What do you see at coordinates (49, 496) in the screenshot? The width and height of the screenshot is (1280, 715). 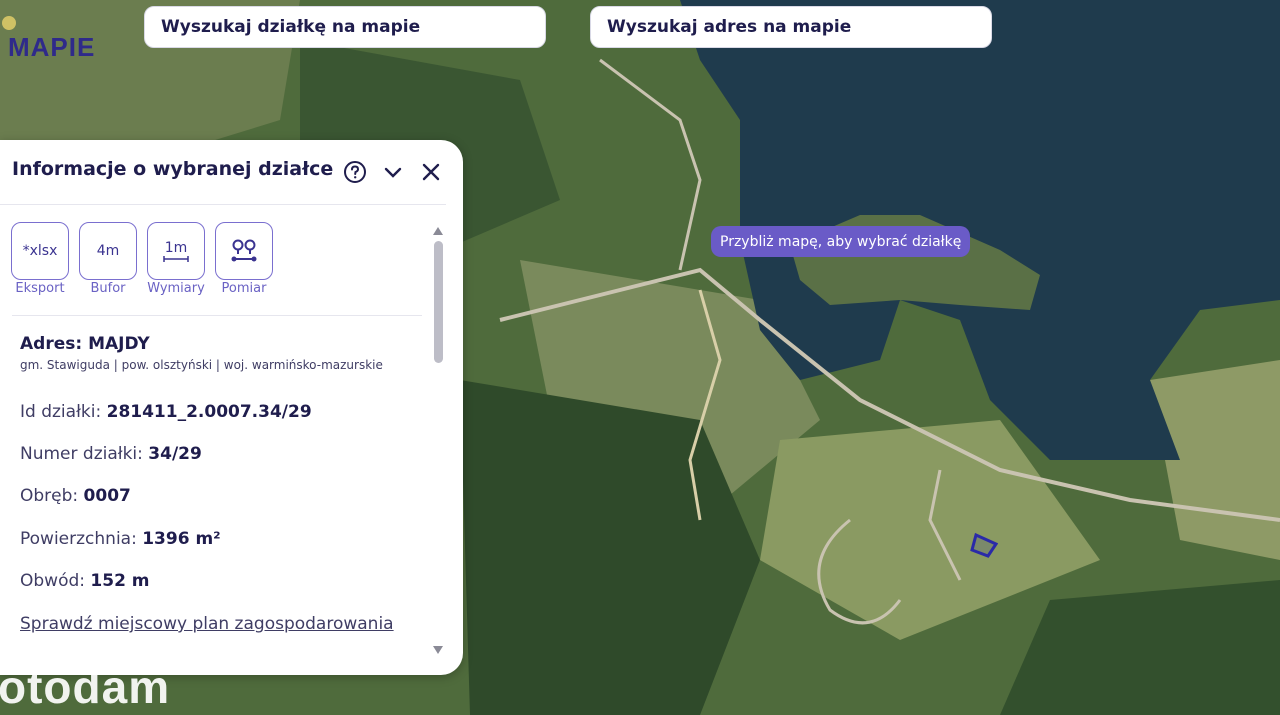 I see `field-label: Obręb:` at bounding box center [49, 496].